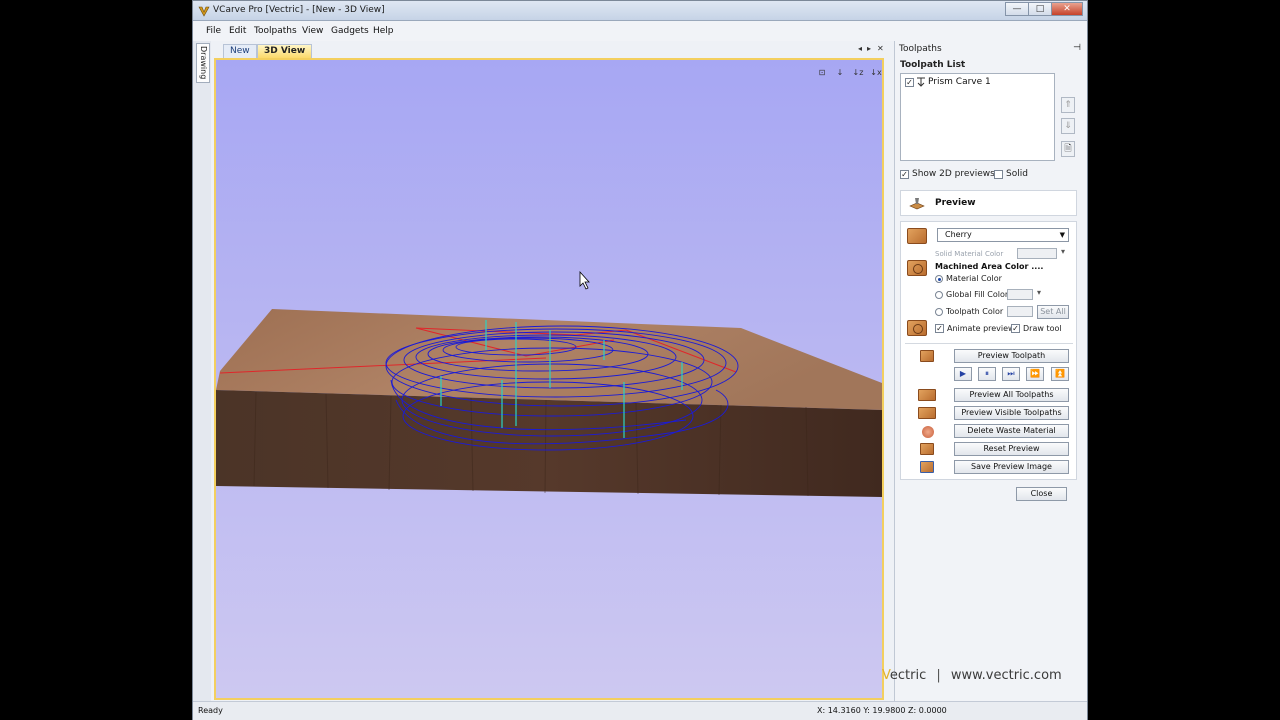 The height and width of the screenshot is (720, 1280). I want to click on preview-visible-icon, so click(927, 413).